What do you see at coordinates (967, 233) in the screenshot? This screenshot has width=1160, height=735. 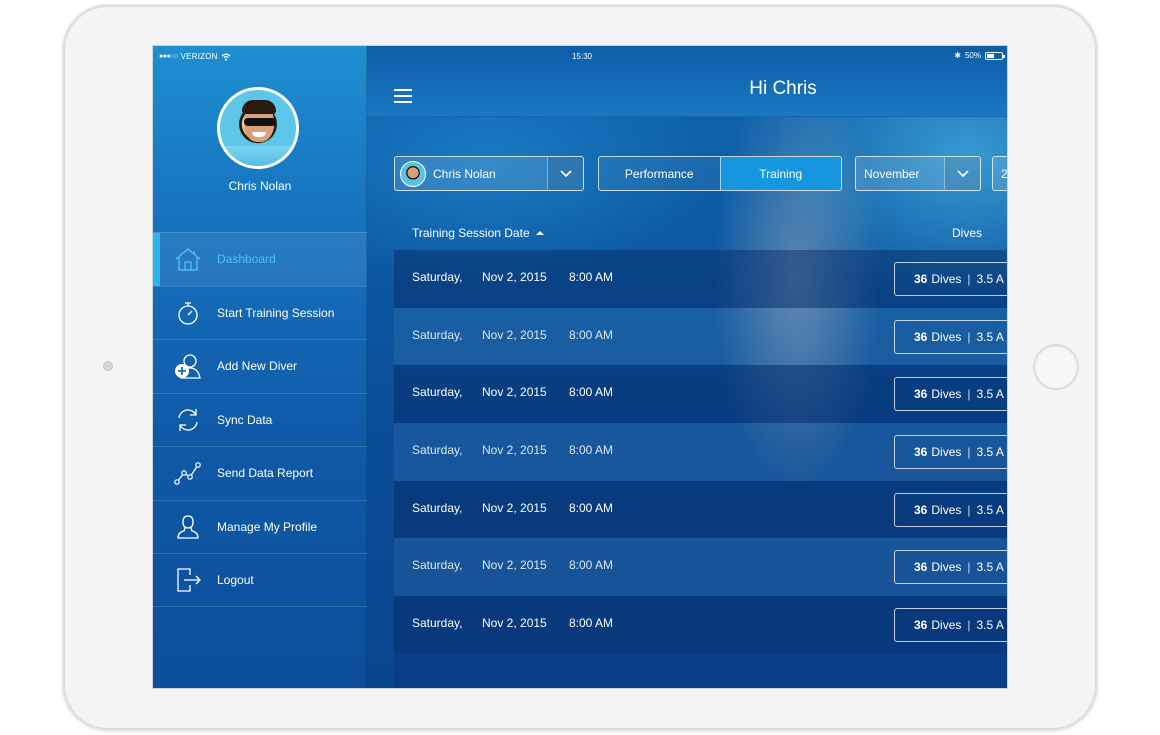 I see `column-header-dives: Dives` at bounding box center [967, 233].